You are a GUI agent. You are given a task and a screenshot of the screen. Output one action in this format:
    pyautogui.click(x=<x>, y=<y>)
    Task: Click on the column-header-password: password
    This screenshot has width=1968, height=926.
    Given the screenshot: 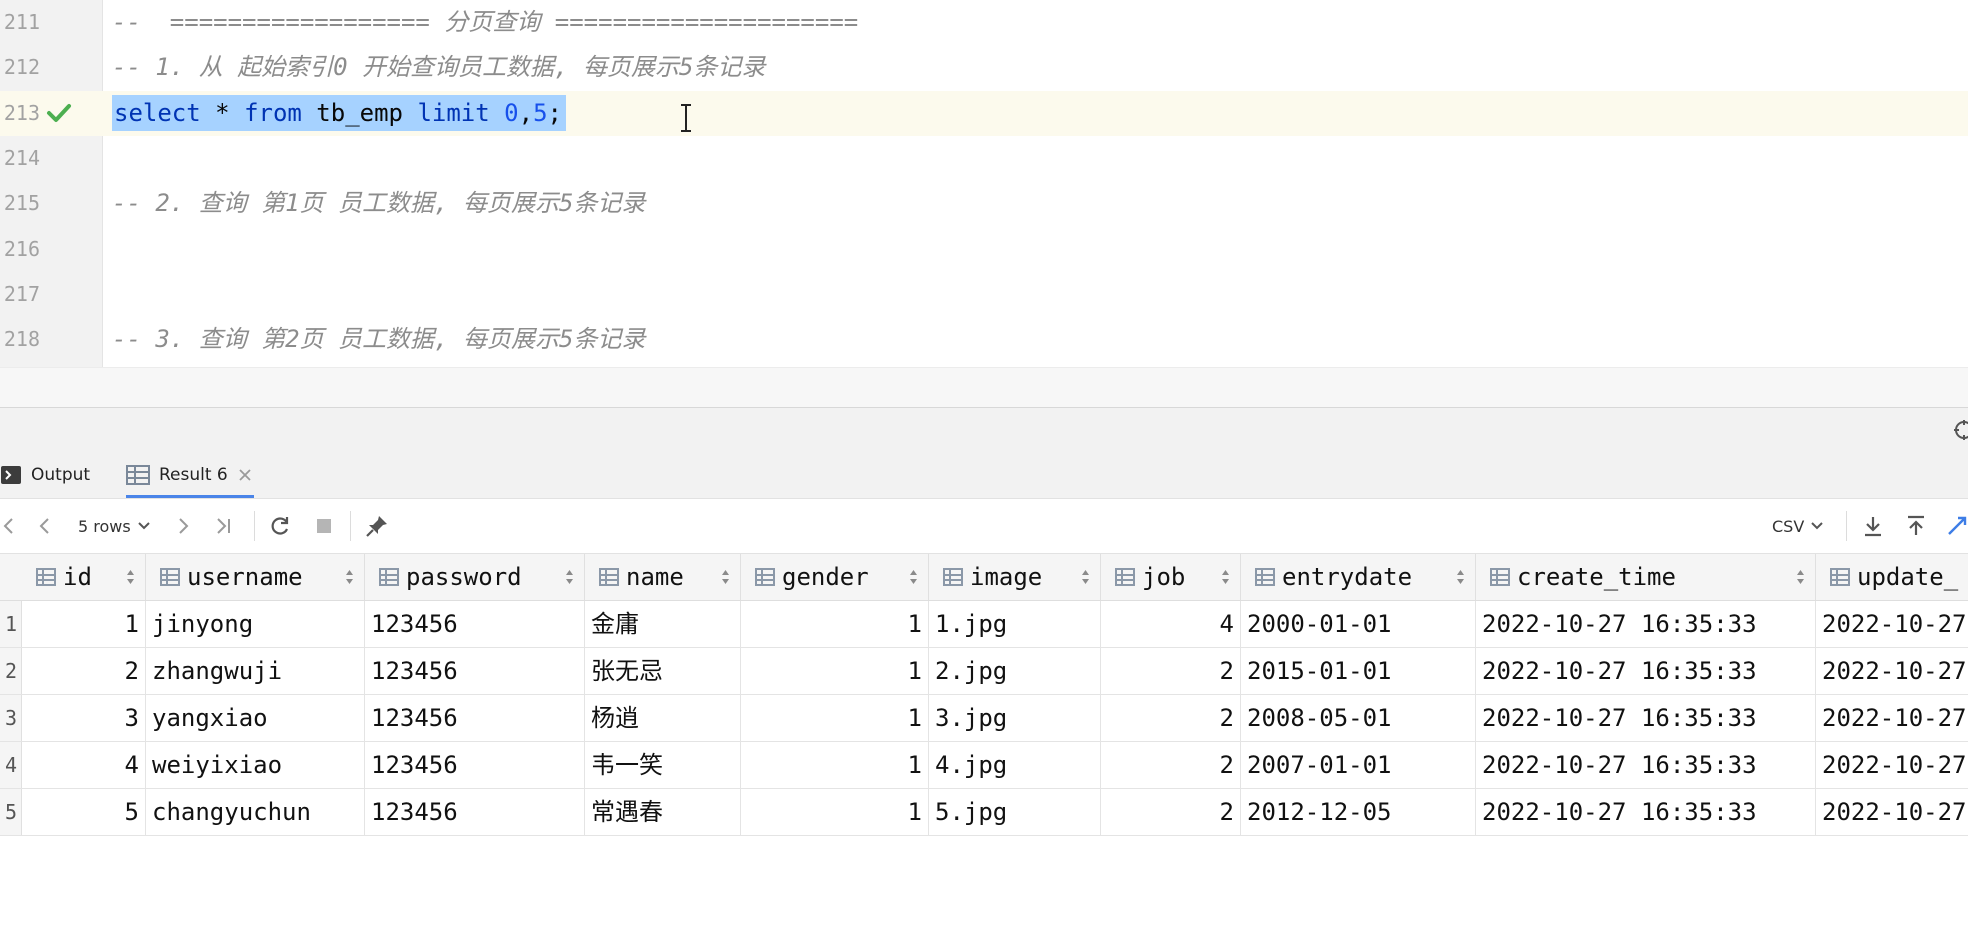 What is the action you would take?
    pyautogui.click(x=475, y=577)
    